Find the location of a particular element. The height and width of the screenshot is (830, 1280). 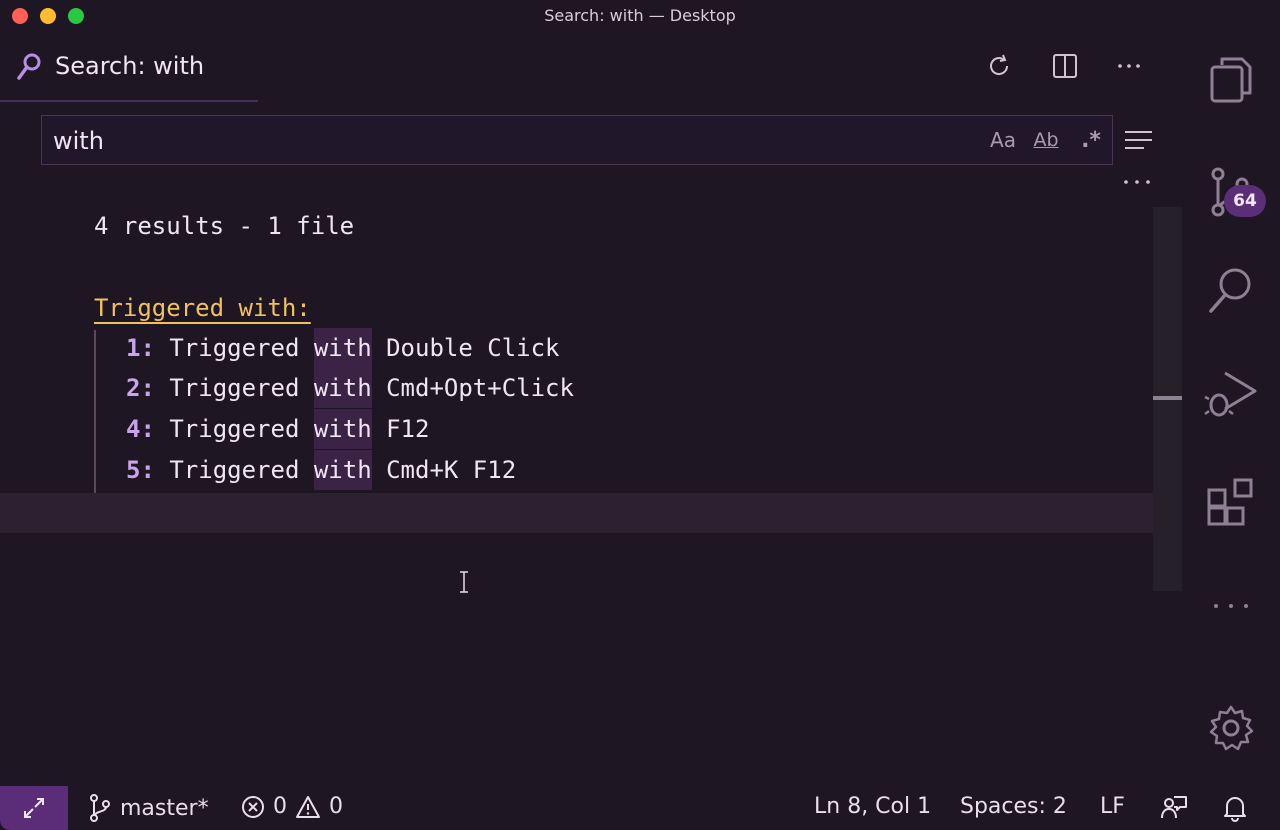

branch-icon is located at coordinates (100, 808).